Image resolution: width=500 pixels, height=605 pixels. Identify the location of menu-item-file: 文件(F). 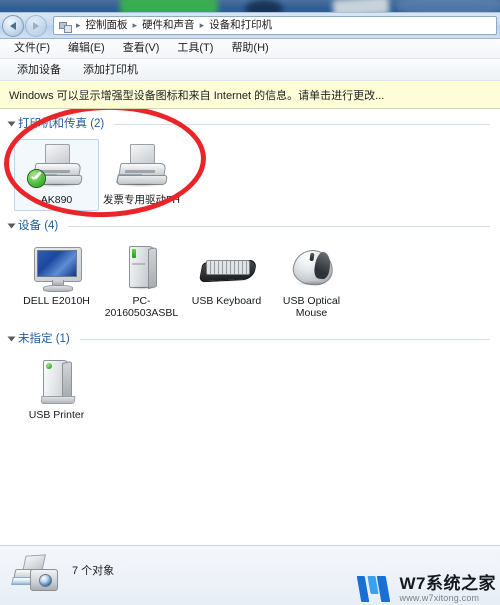
(32, 48).